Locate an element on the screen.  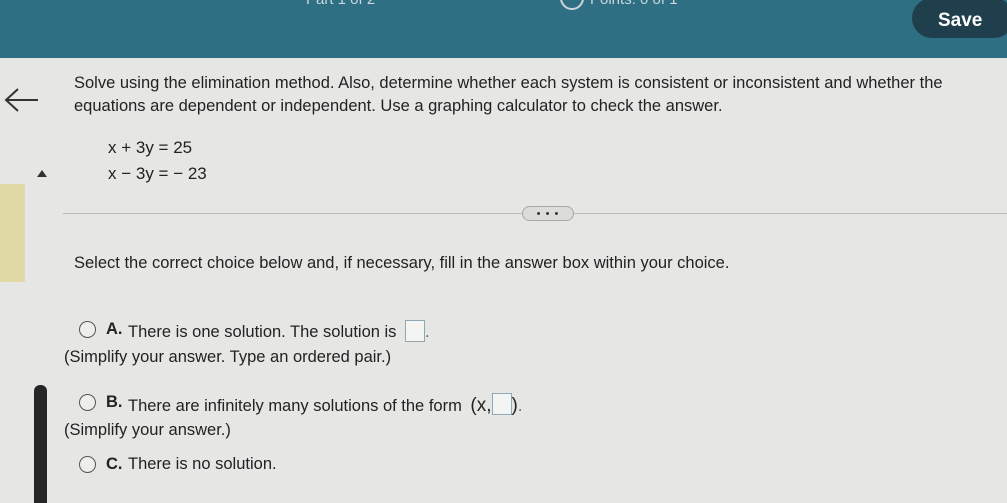
choice-c-letter: C. is located at coordinates (114, 464).